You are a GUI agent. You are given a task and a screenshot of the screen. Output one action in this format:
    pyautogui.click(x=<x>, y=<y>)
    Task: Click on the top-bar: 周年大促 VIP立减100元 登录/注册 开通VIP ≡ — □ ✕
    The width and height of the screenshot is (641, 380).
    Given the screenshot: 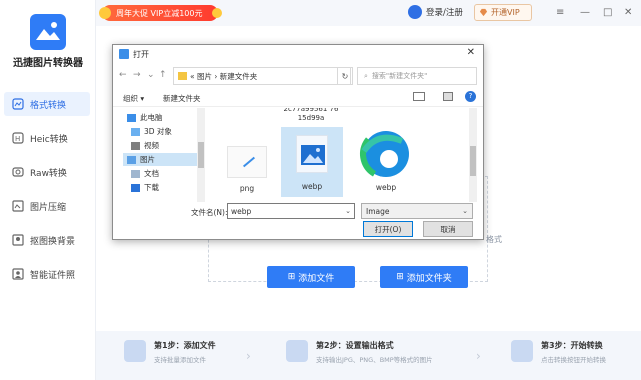 What is the action you would take?
    pyautogui.click(x=368, y=13)
    